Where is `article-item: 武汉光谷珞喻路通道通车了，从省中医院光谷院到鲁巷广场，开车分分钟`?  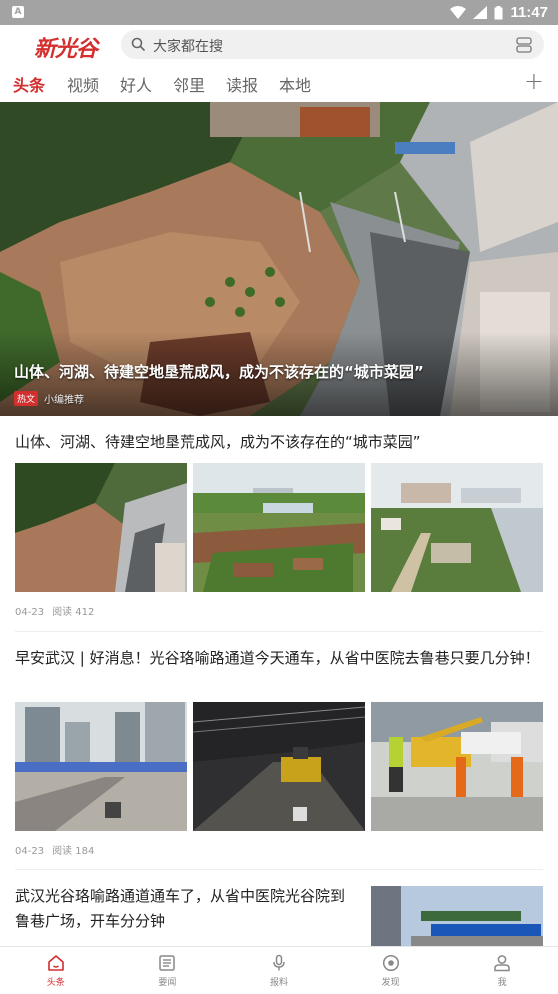 article-item: 武汉光谷珞喻路通道通车了，从省中医院光谷院到鲁巷广场，开车分分钟 is located at coordinates (279, 908).